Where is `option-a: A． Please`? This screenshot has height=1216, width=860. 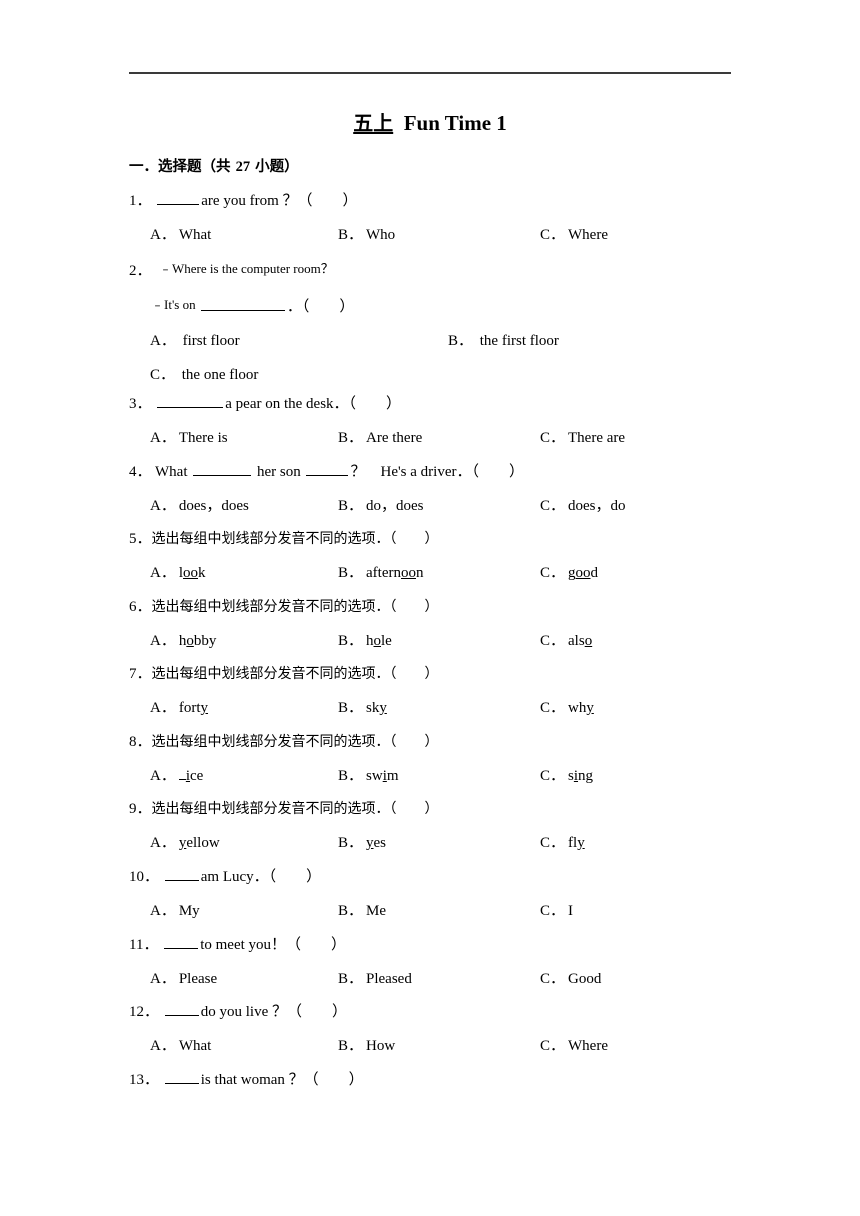
option-a: A． Please is located at coordinates (183, 979).